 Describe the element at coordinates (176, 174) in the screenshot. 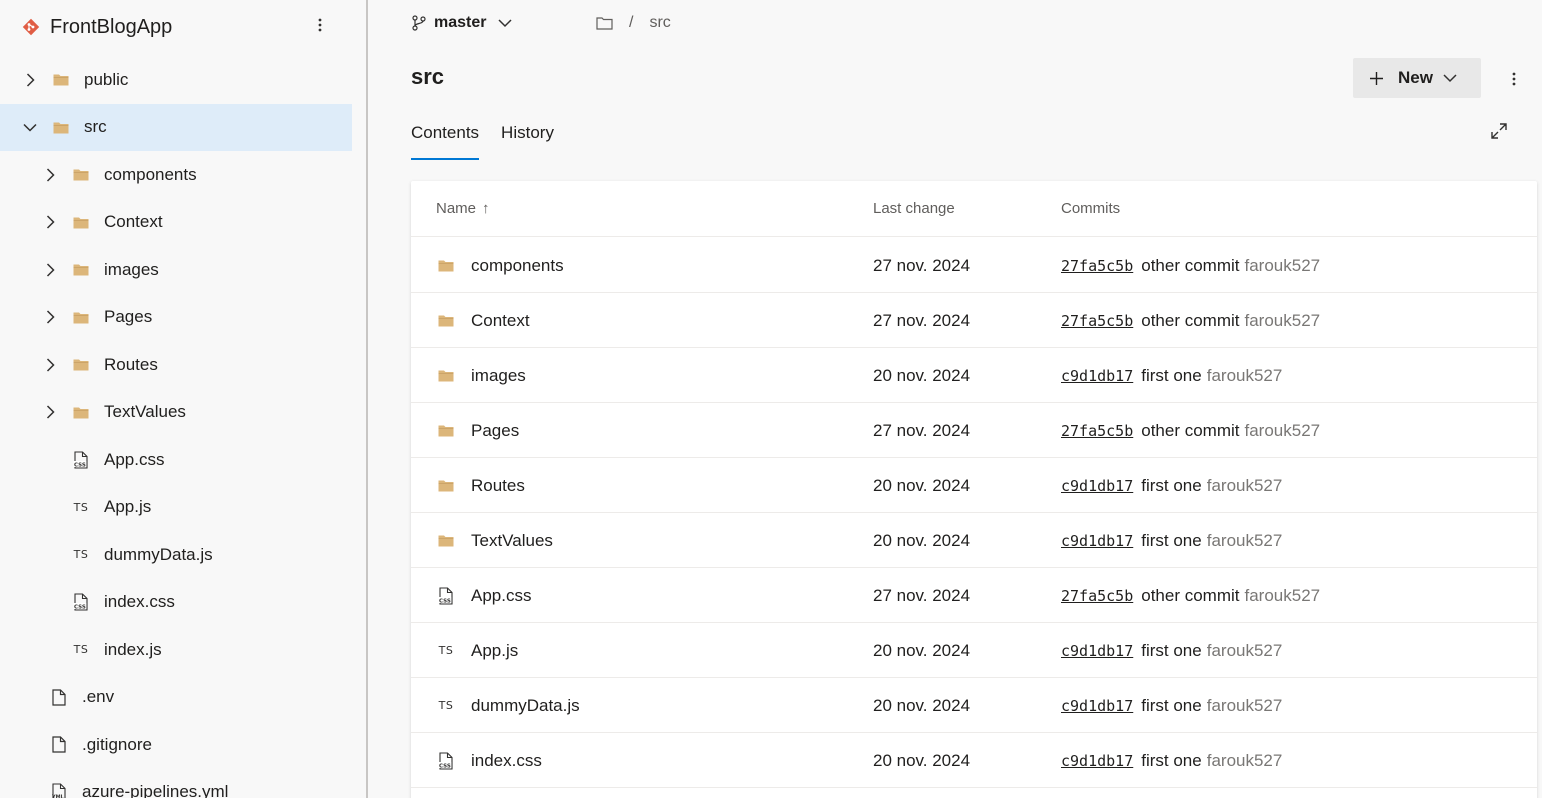

I see `tree-item-components: components` at that location.